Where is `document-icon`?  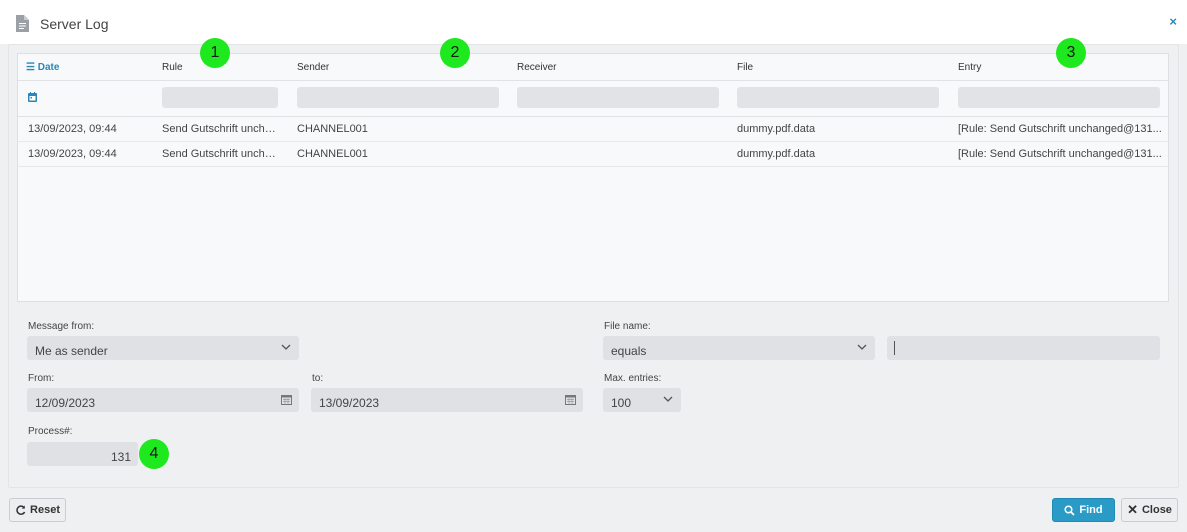 document-icon is located at coordinates (22, 23).